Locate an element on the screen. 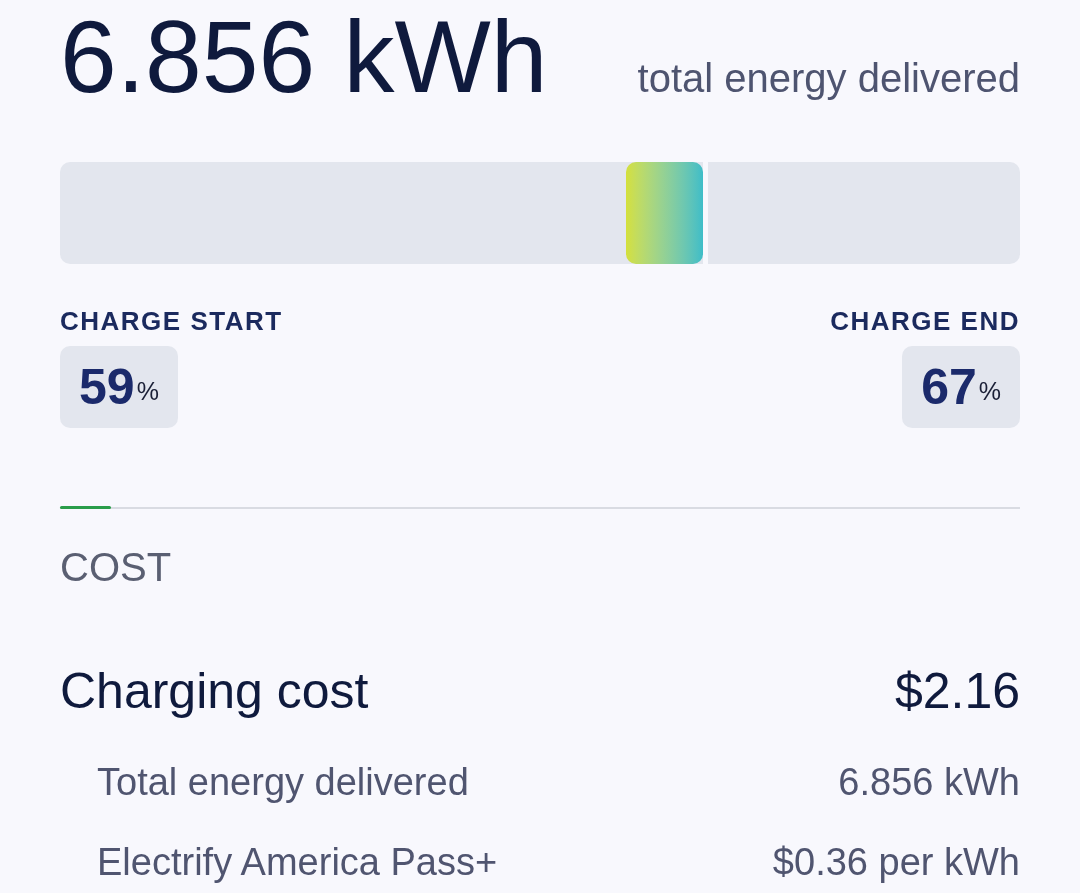  charge-start-value: 59% is located at coordinates (119, 387).